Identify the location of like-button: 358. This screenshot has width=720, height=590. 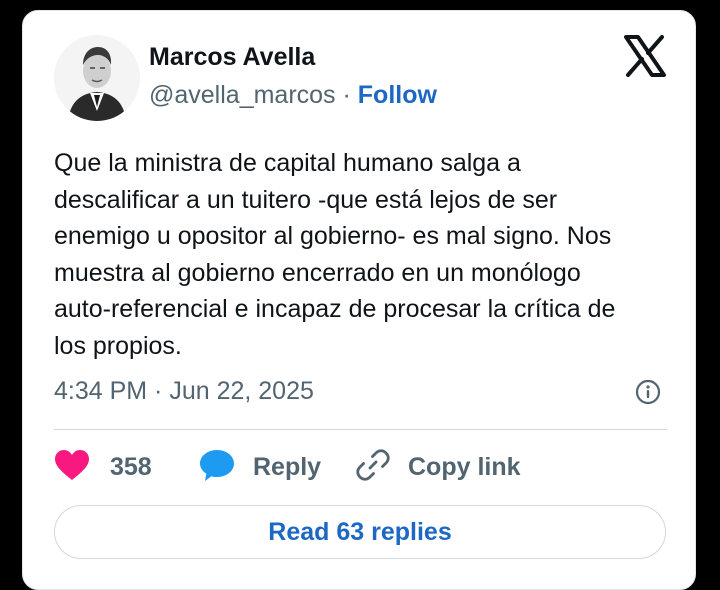
(103, 467).